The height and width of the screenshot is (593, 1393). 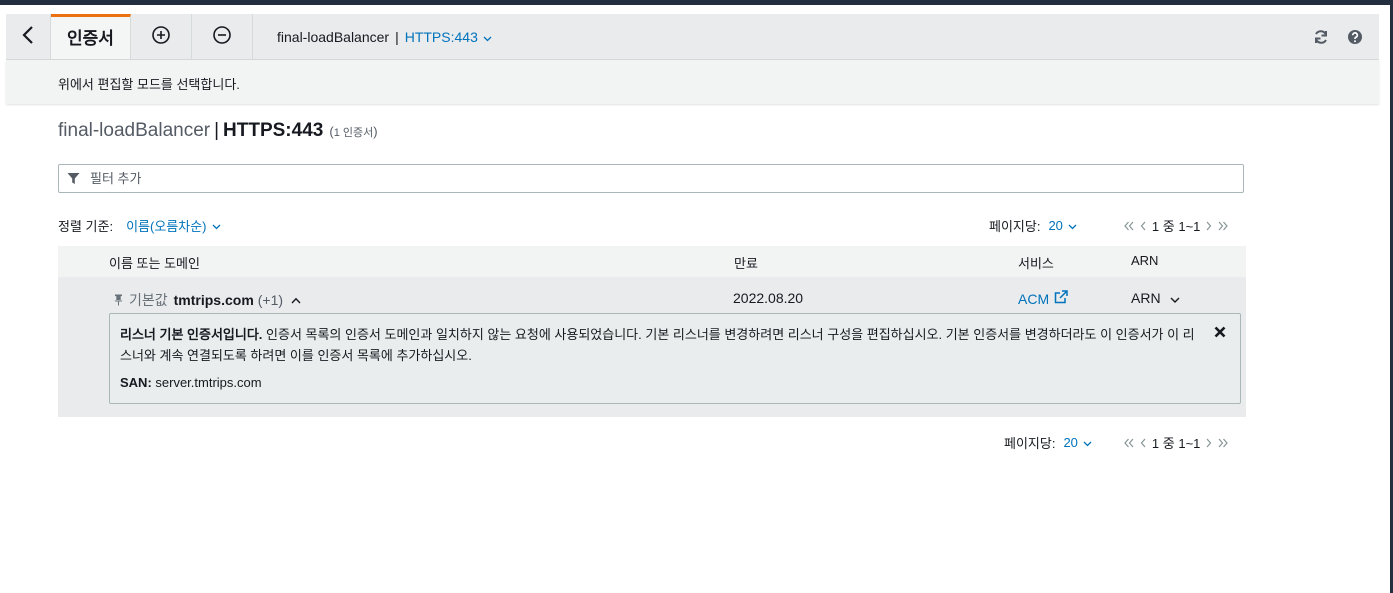 I want to click on tab-certificates: 인증서, so click(x=91, y=36).